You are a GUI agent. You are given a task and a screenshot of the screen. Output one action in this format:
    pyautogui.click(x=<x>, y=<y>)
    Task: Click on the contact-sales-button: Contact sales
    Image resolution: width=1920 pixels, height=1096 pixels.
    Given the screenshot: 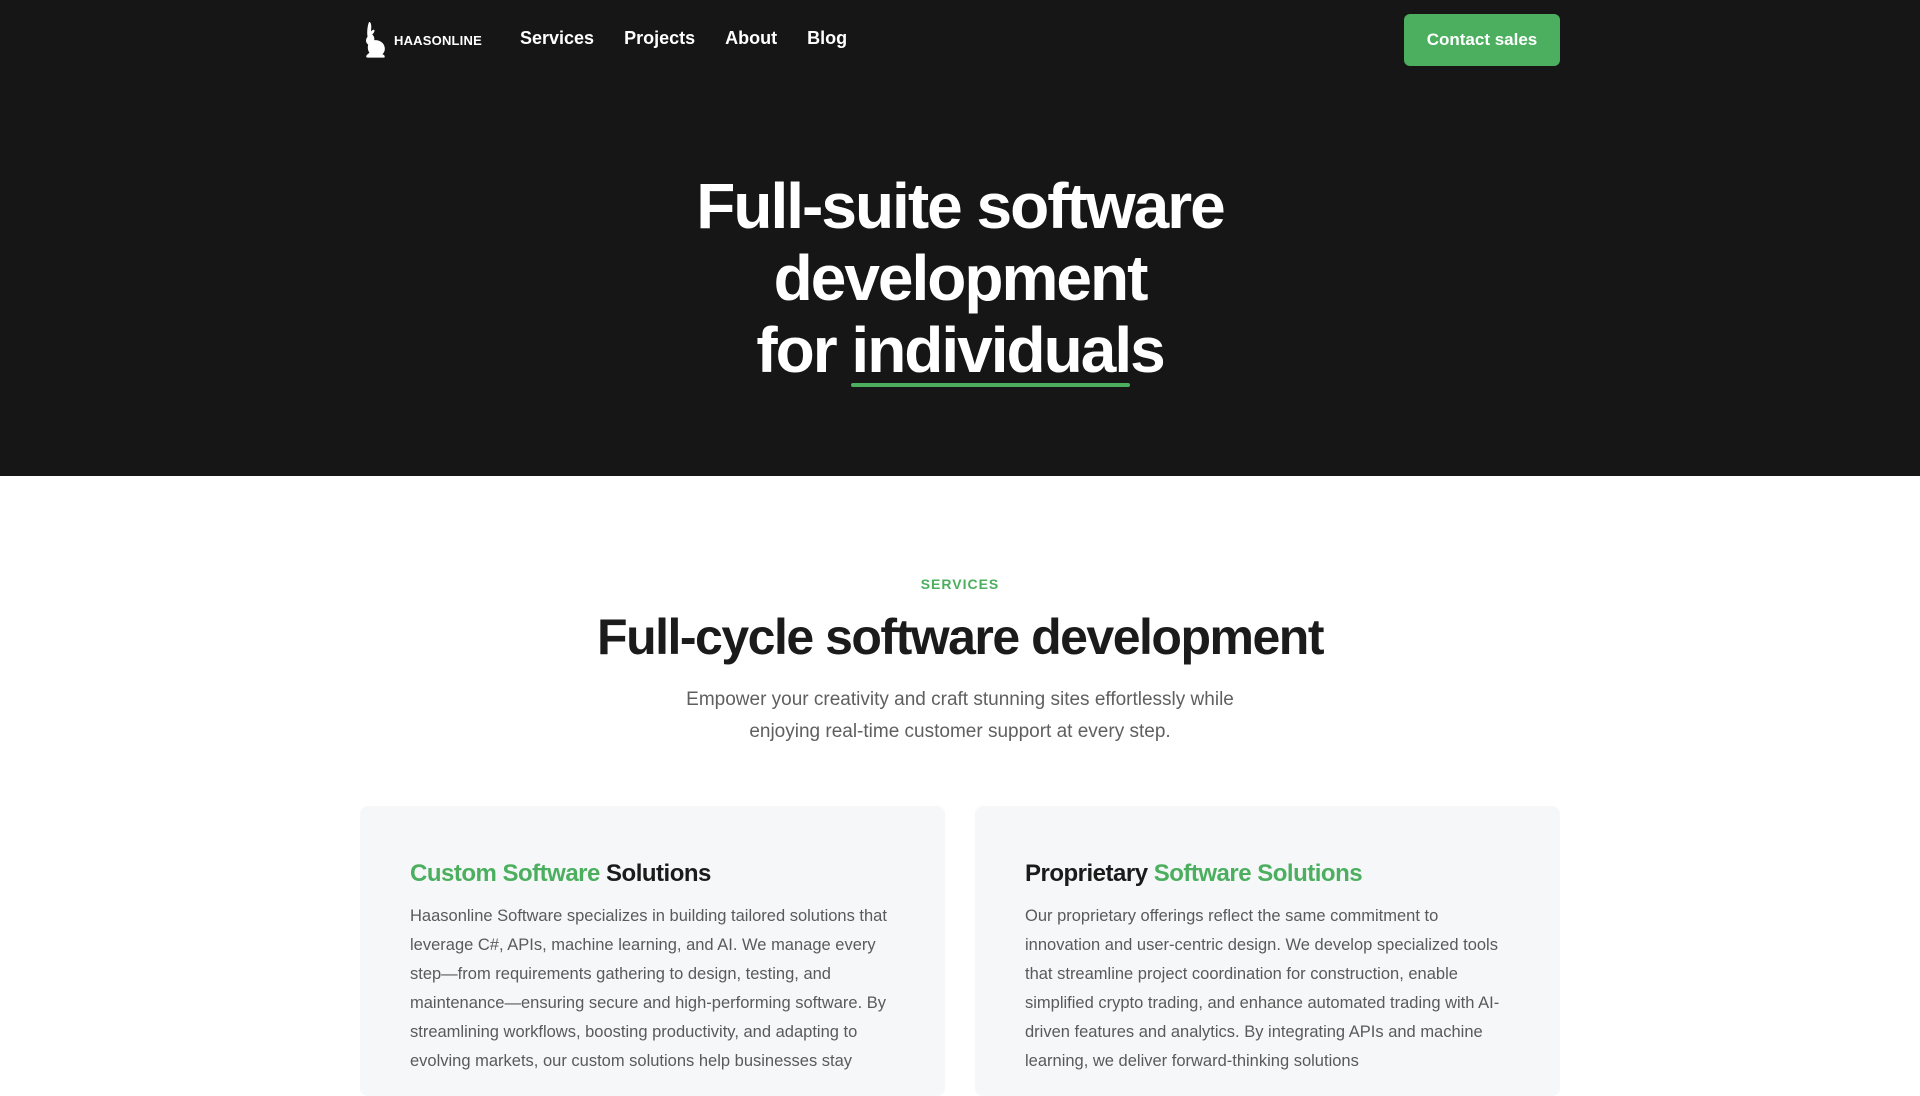 What is the action you would take?
    pyautogui.click(x=1482, y=40)
    